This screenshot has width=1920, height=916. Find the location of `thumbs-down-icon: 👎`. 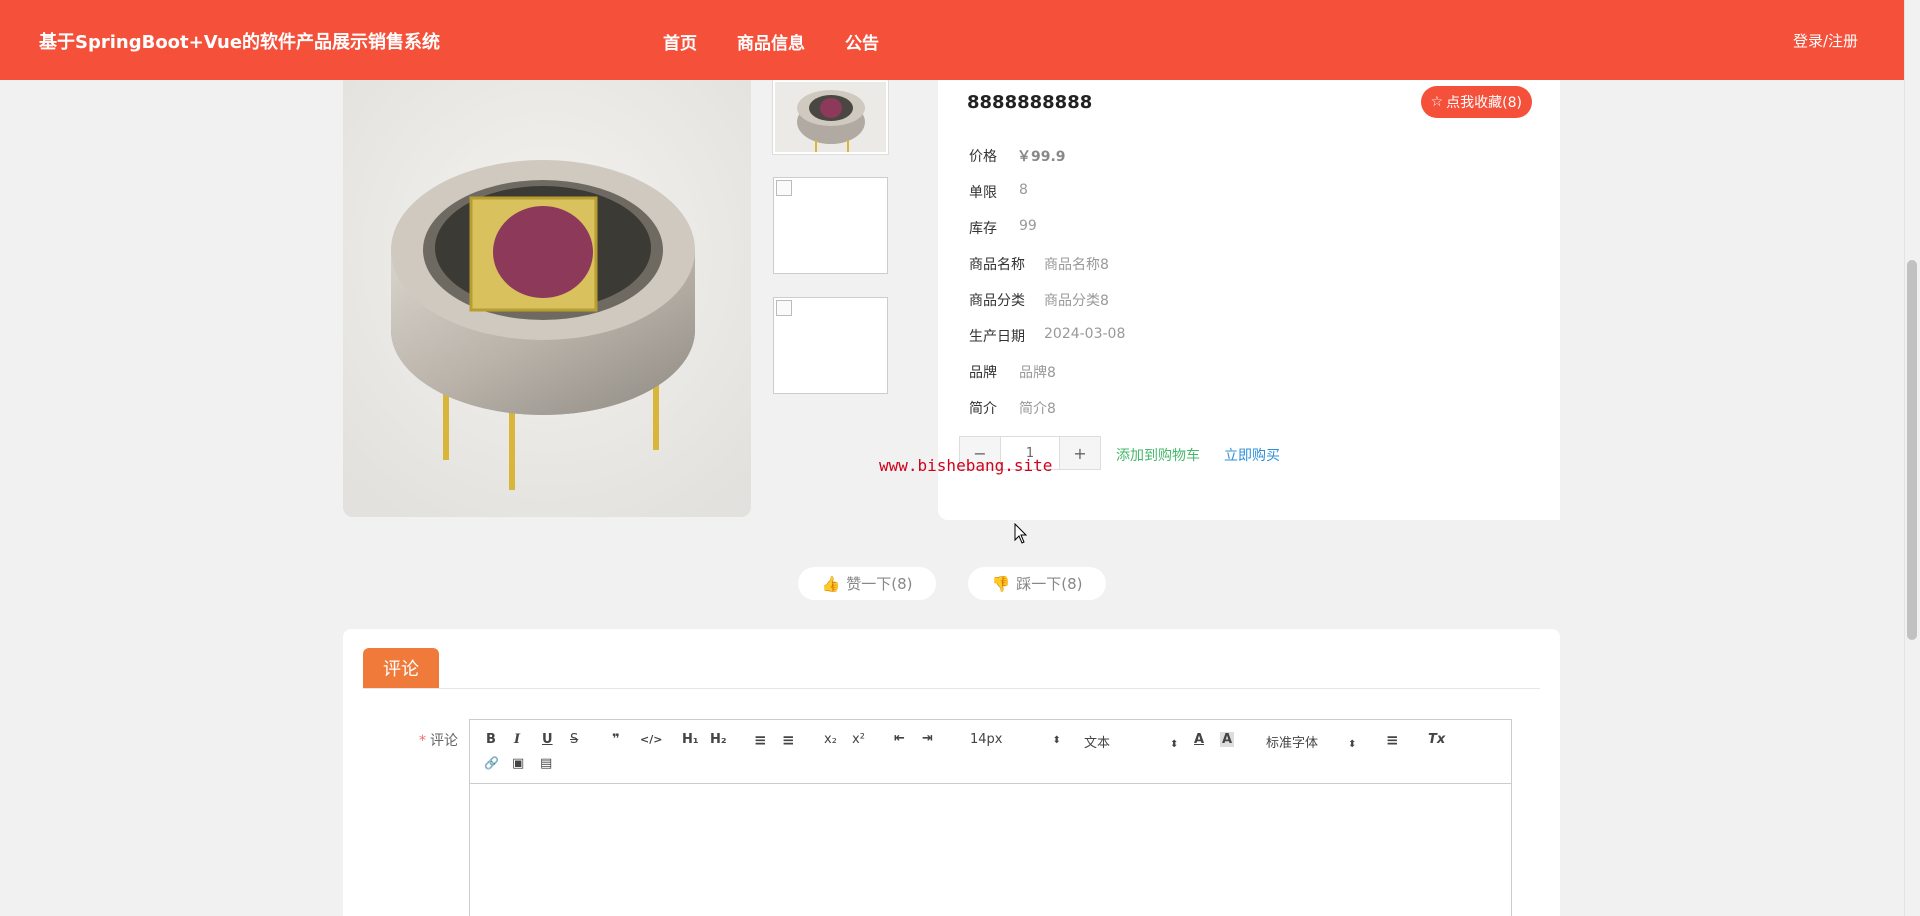

thumbs-down-icon: 👎 is located at coordinates (1001, 583).